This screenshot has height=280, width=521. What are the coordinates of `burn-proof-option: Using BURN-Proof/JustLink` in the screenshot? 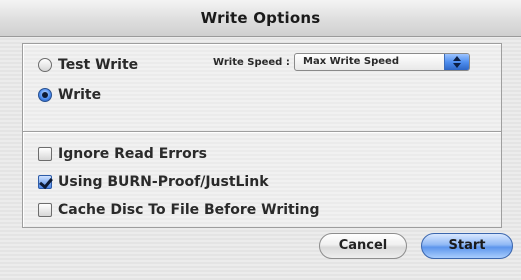 It's located at (153, 182).